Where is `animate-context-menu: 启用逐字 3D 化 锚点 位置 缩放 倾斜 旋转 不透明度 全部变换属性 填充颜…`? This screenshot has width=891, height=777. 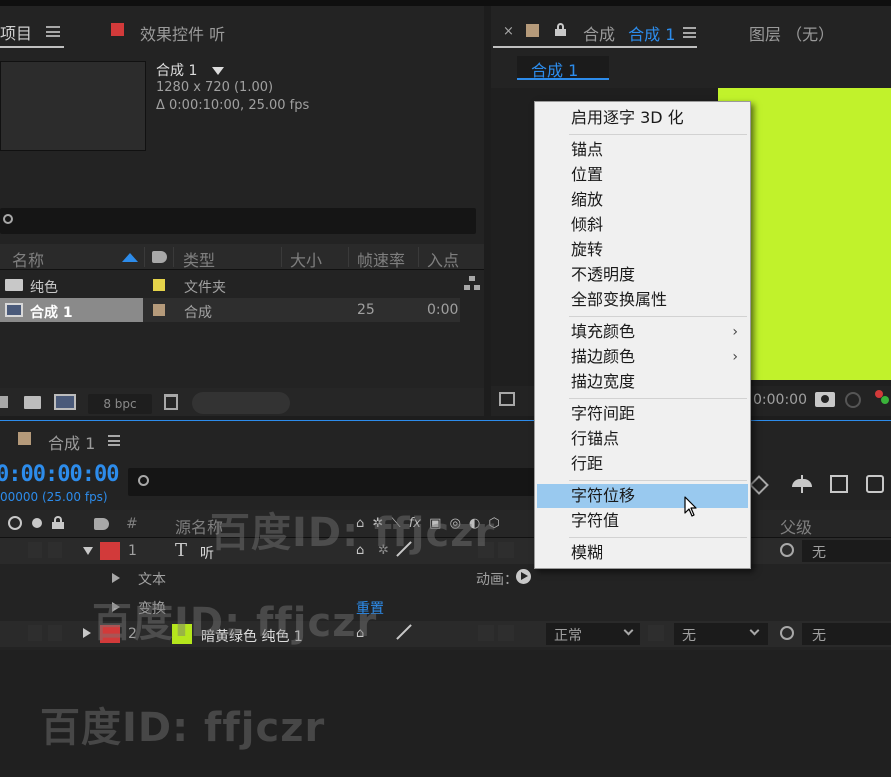 animate-context-menu: 启用逐字 3D 化 锚点 位置 缩放 倾斜 旋转 不透明度 全部变换属性 填充颜… is located at coordinates (642, 335).